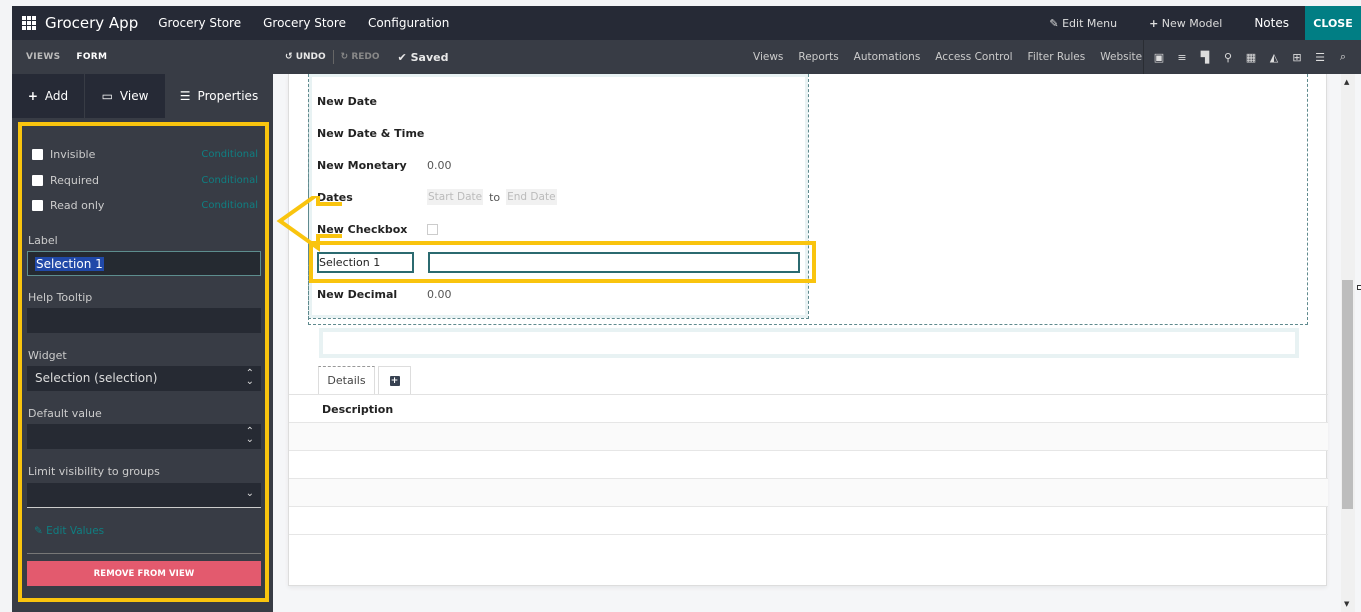 This screenshot has width=1361, height=612. I want to click on notebook-dropzone, so click(809, 343).